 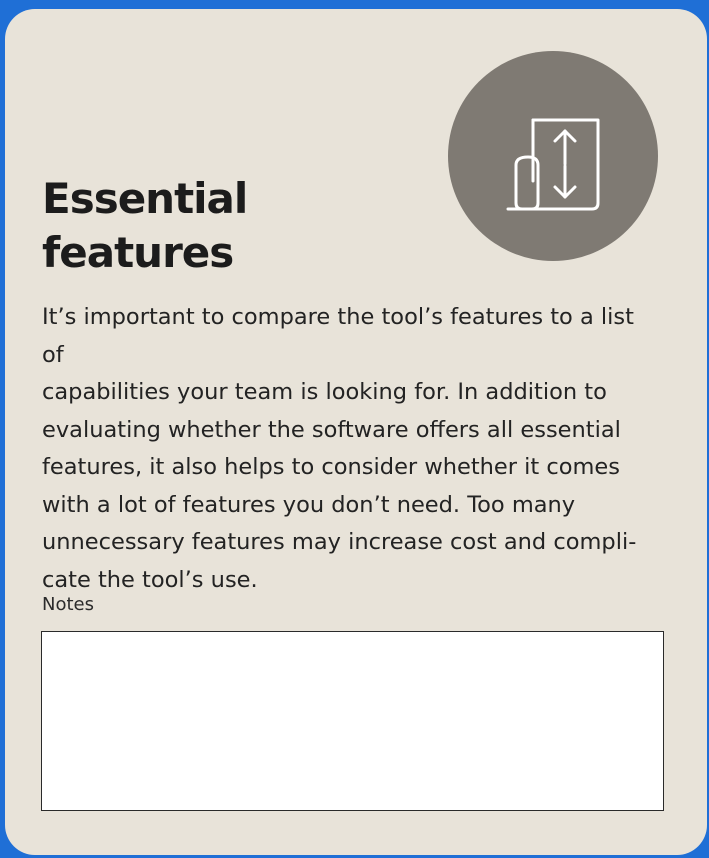 I want to click on notes-label: Notes, so click(x=68, y=604).